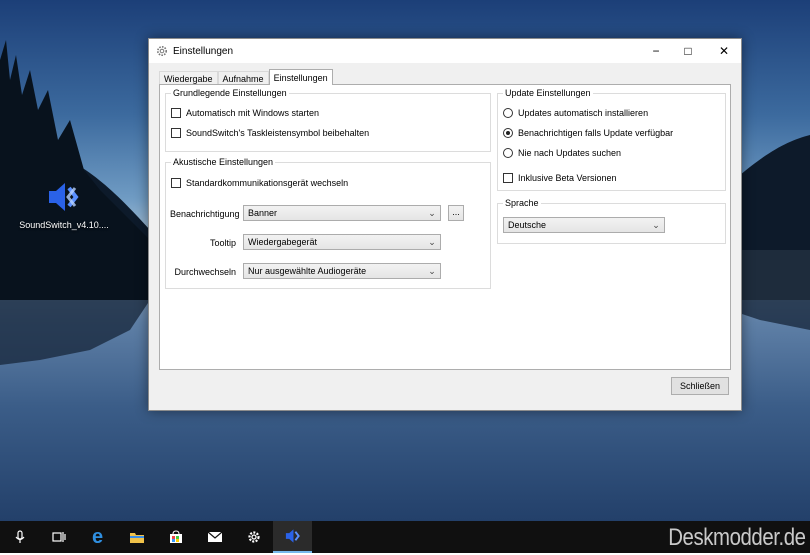 The width and height of the screenshot is (810, 555). What do you see at coordinates (230, 93) in the screenshot?
I see `group-legend: Grundlegende Einstellungen` at bounding box center [230, 93].